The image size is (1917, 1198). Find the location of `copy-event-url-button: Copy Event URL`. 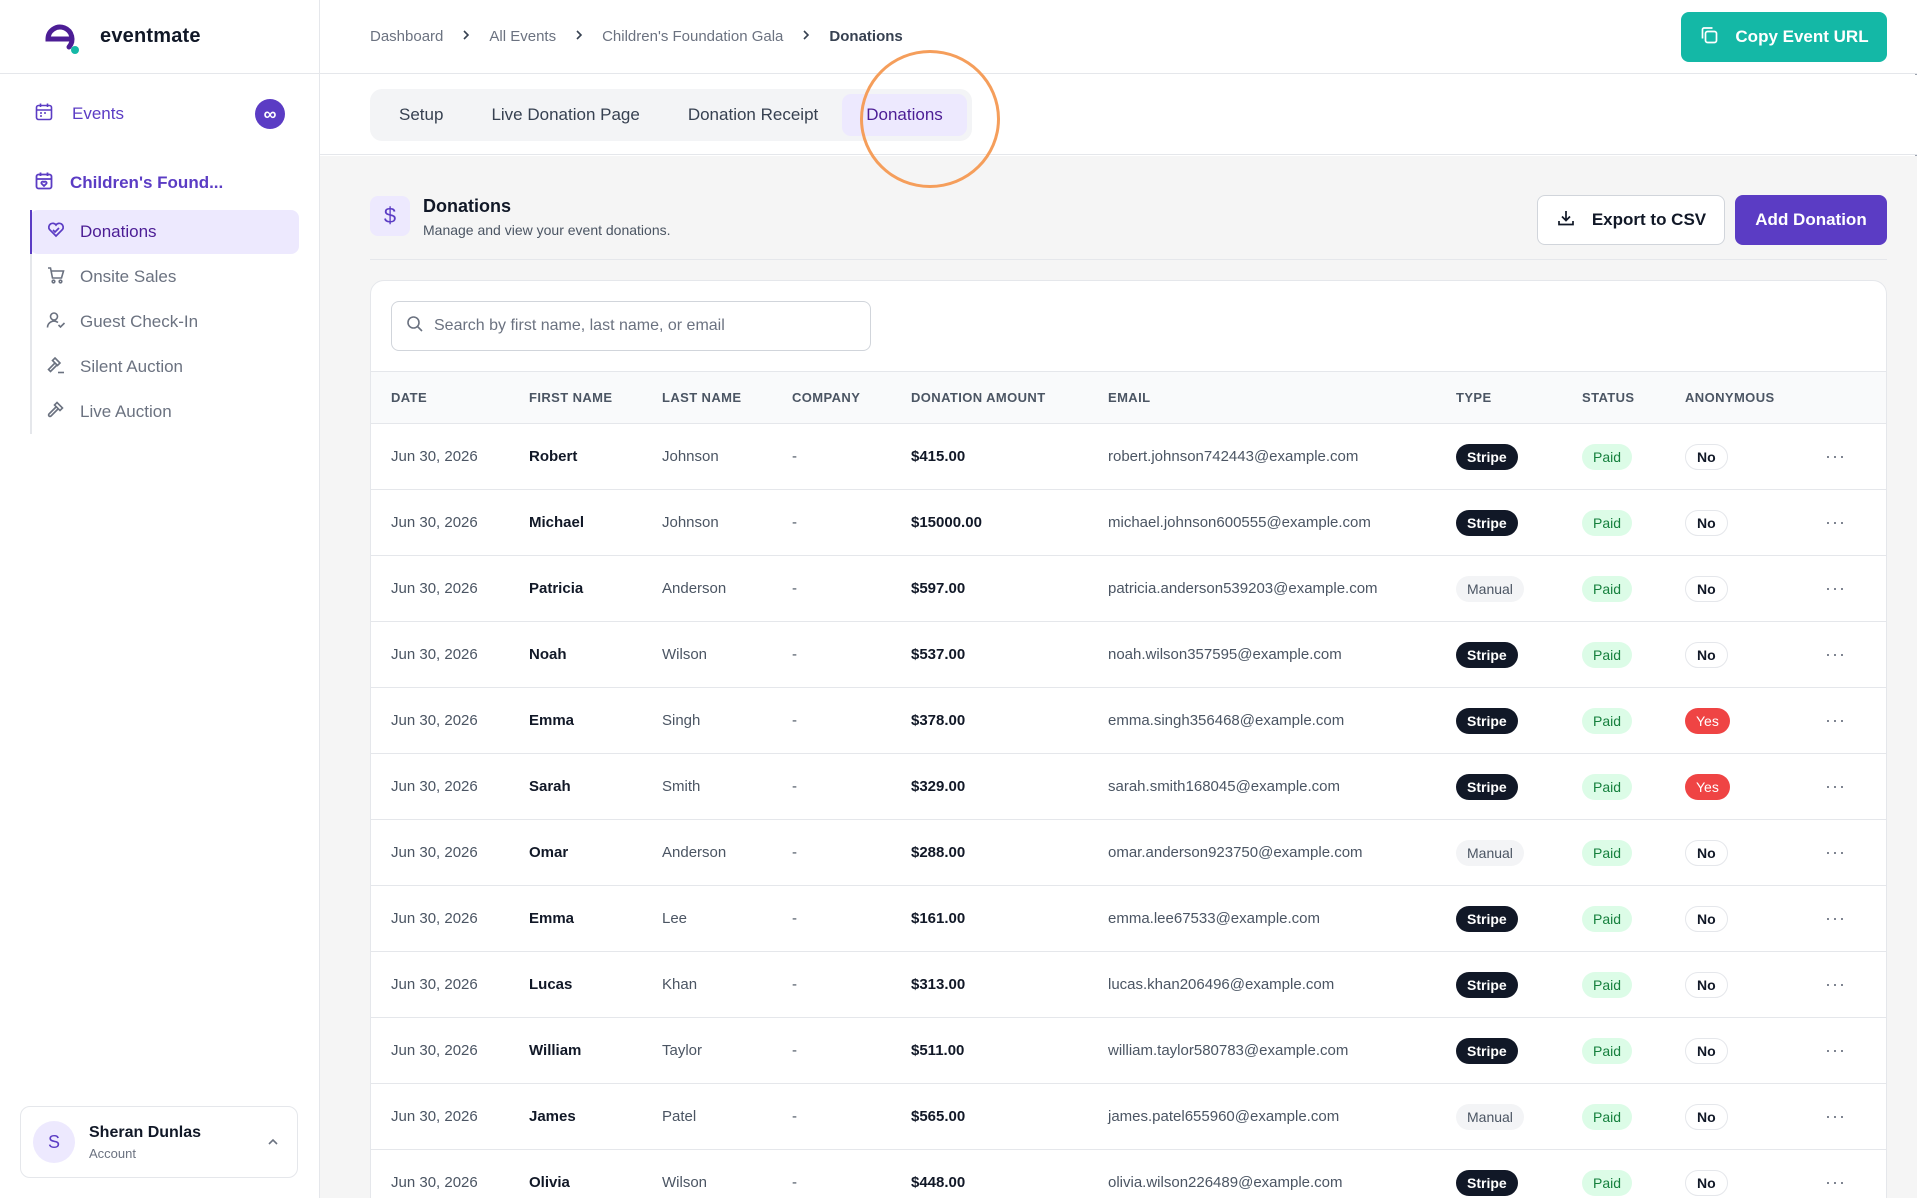

copy-event-url-button: Copy Event URL is located at coordinates (1784, 37).